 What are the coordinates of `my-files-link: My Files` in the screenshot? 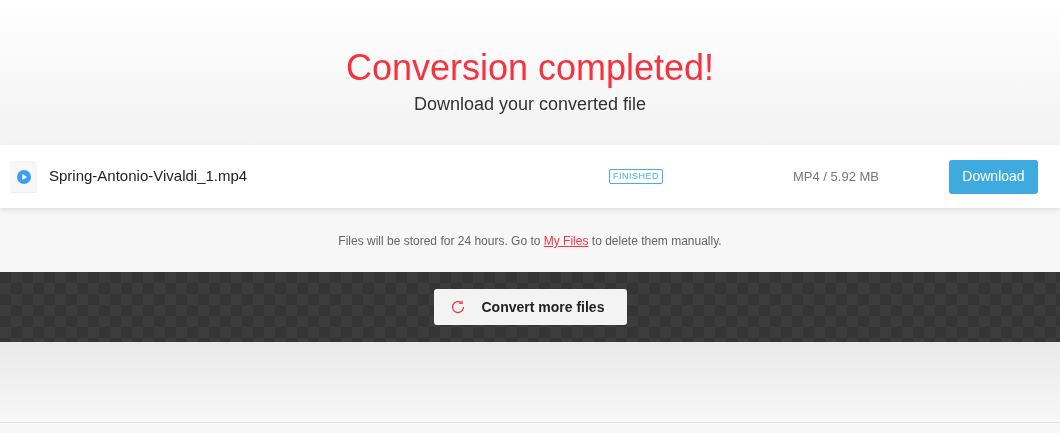 It's located at (566, 241).